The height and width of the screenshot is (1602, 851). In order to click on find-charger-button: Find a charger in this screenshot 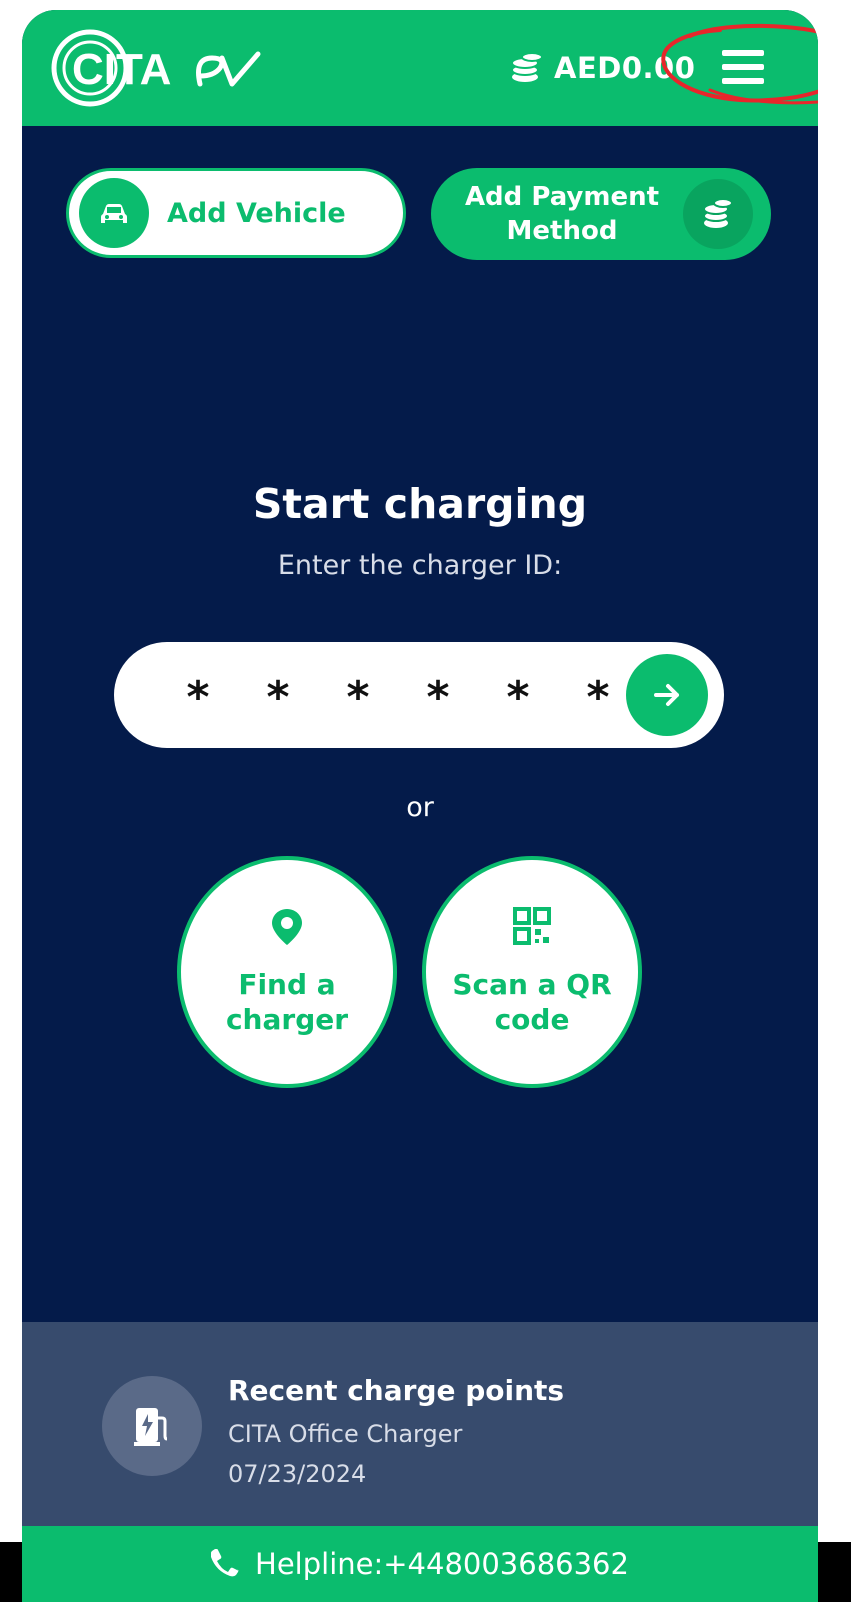, I will do `click(287, 972)`.